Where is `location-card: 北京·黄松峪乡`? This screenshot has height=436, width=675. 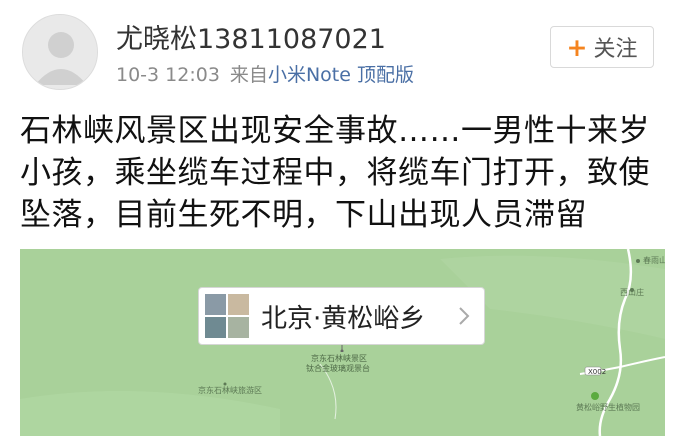 location-card: 北京·黄松峪乡 is located at coordinates (341, 316).